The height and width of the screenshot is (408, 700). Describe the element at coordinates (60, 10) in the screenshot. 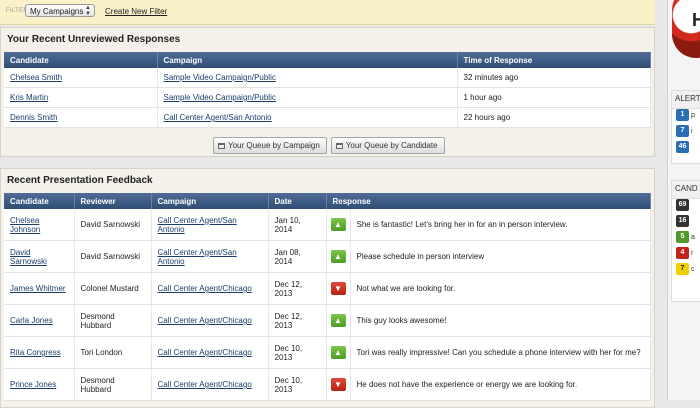

I see `campaign-filter-select: My Campaigns ▲ ▼` at that location.